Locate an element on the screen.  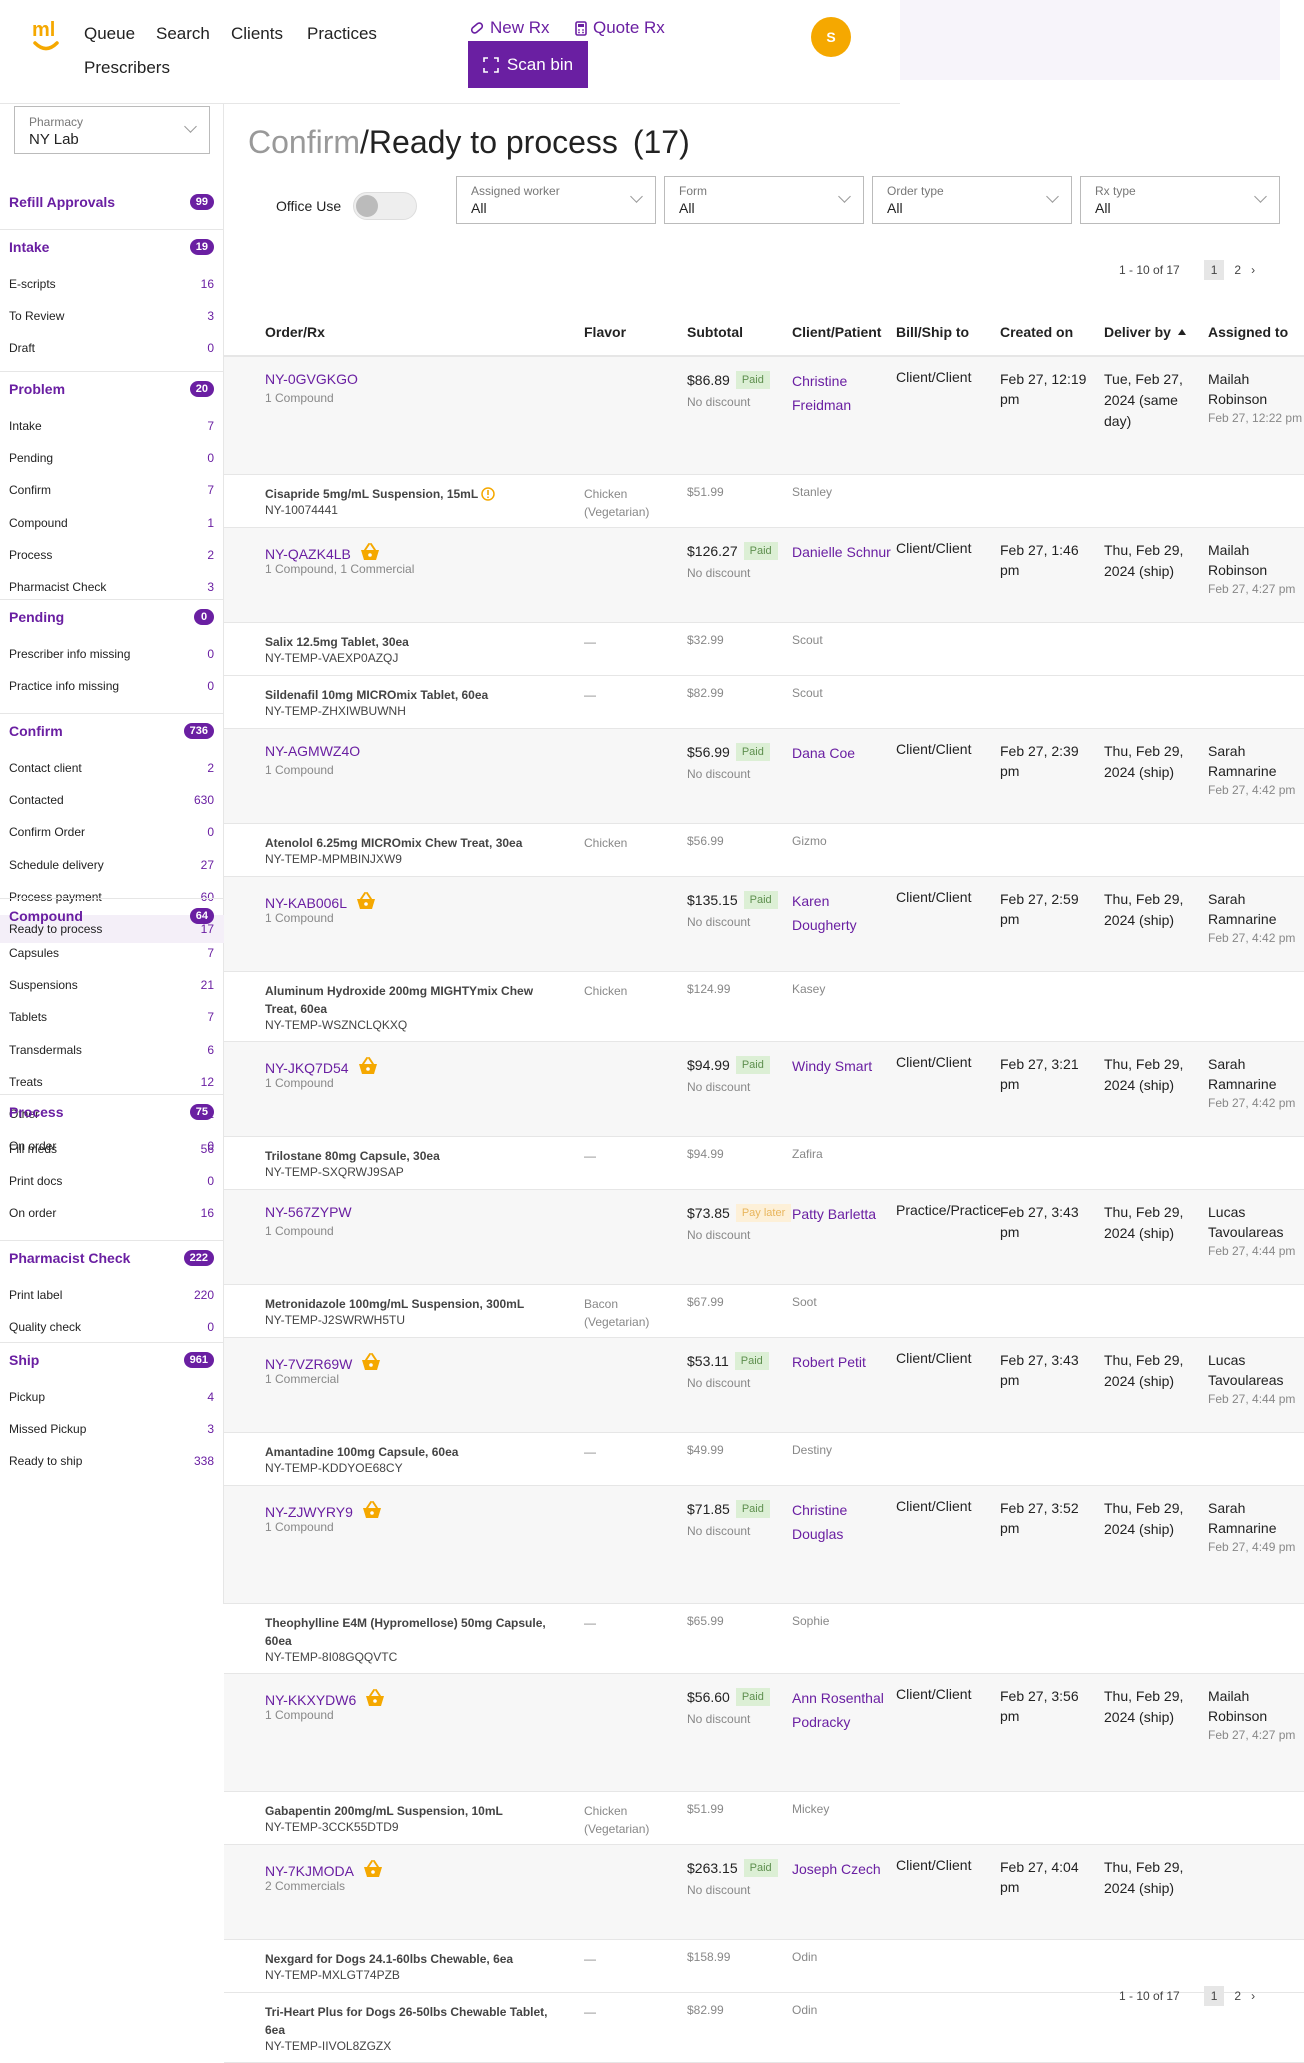
nav-clients: Clients is located at coordinates (257, 34).